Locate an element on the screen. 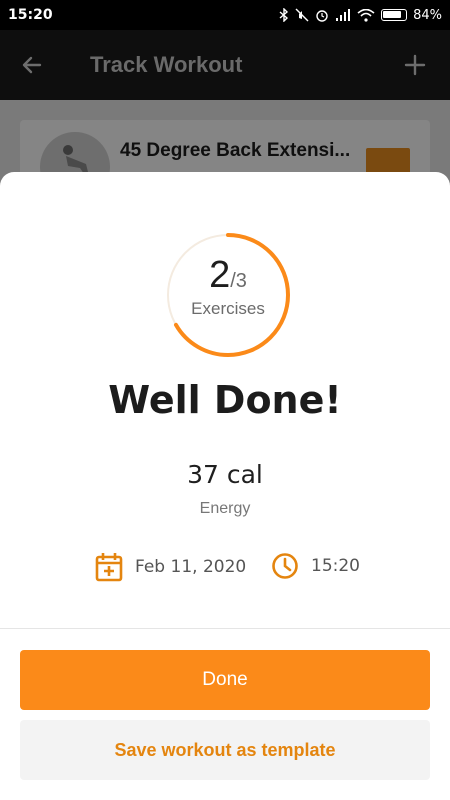 The height and width of the screenshot is (800, 450). workout-time-text: 15:20 is located at coordinates (335, 566).